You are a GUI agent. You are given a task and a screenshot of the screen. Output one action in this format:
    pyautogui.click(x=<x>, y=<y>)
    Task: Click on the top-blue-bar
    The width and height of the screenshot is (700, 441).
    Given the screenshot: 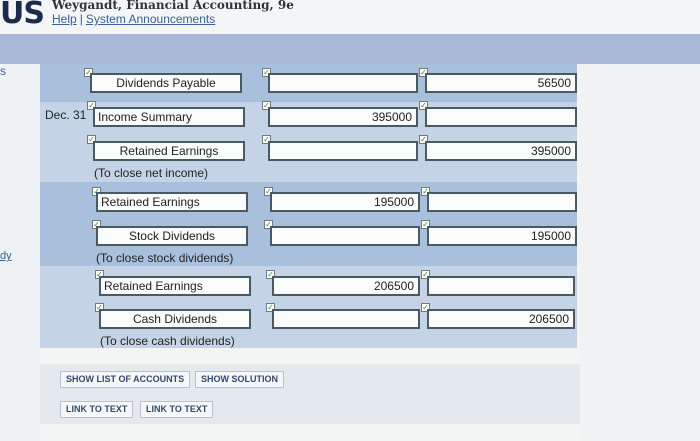 What is the action you would take?
    pyautogui.click(x=350, y=49)
    